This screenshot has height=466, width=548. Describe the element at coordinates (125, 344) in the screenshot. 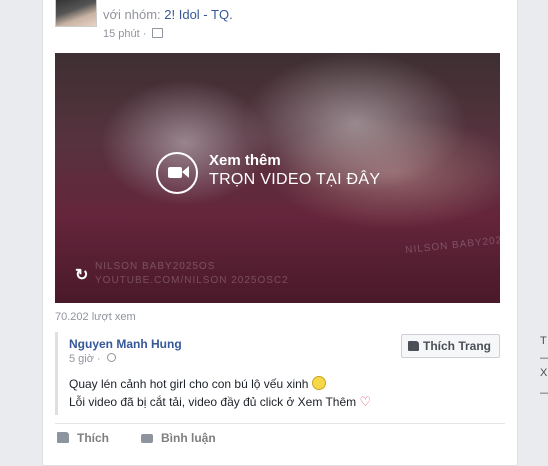

I see `shared-author: Nguyen Manh Hung` at that location.